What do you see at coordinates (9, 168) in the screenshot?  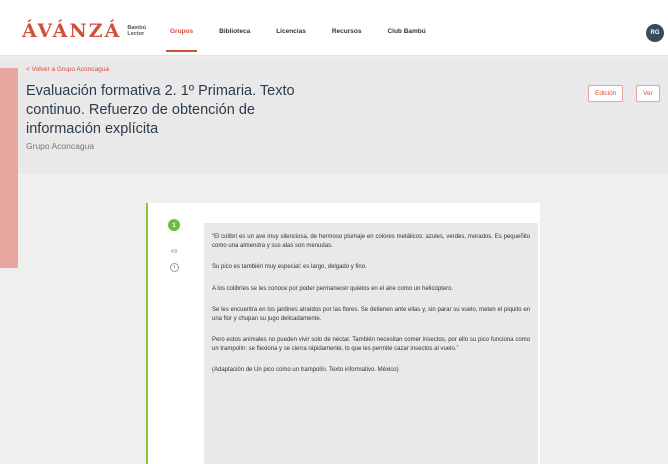 I see `side-accent-bar` at bounding box center [9, 168].